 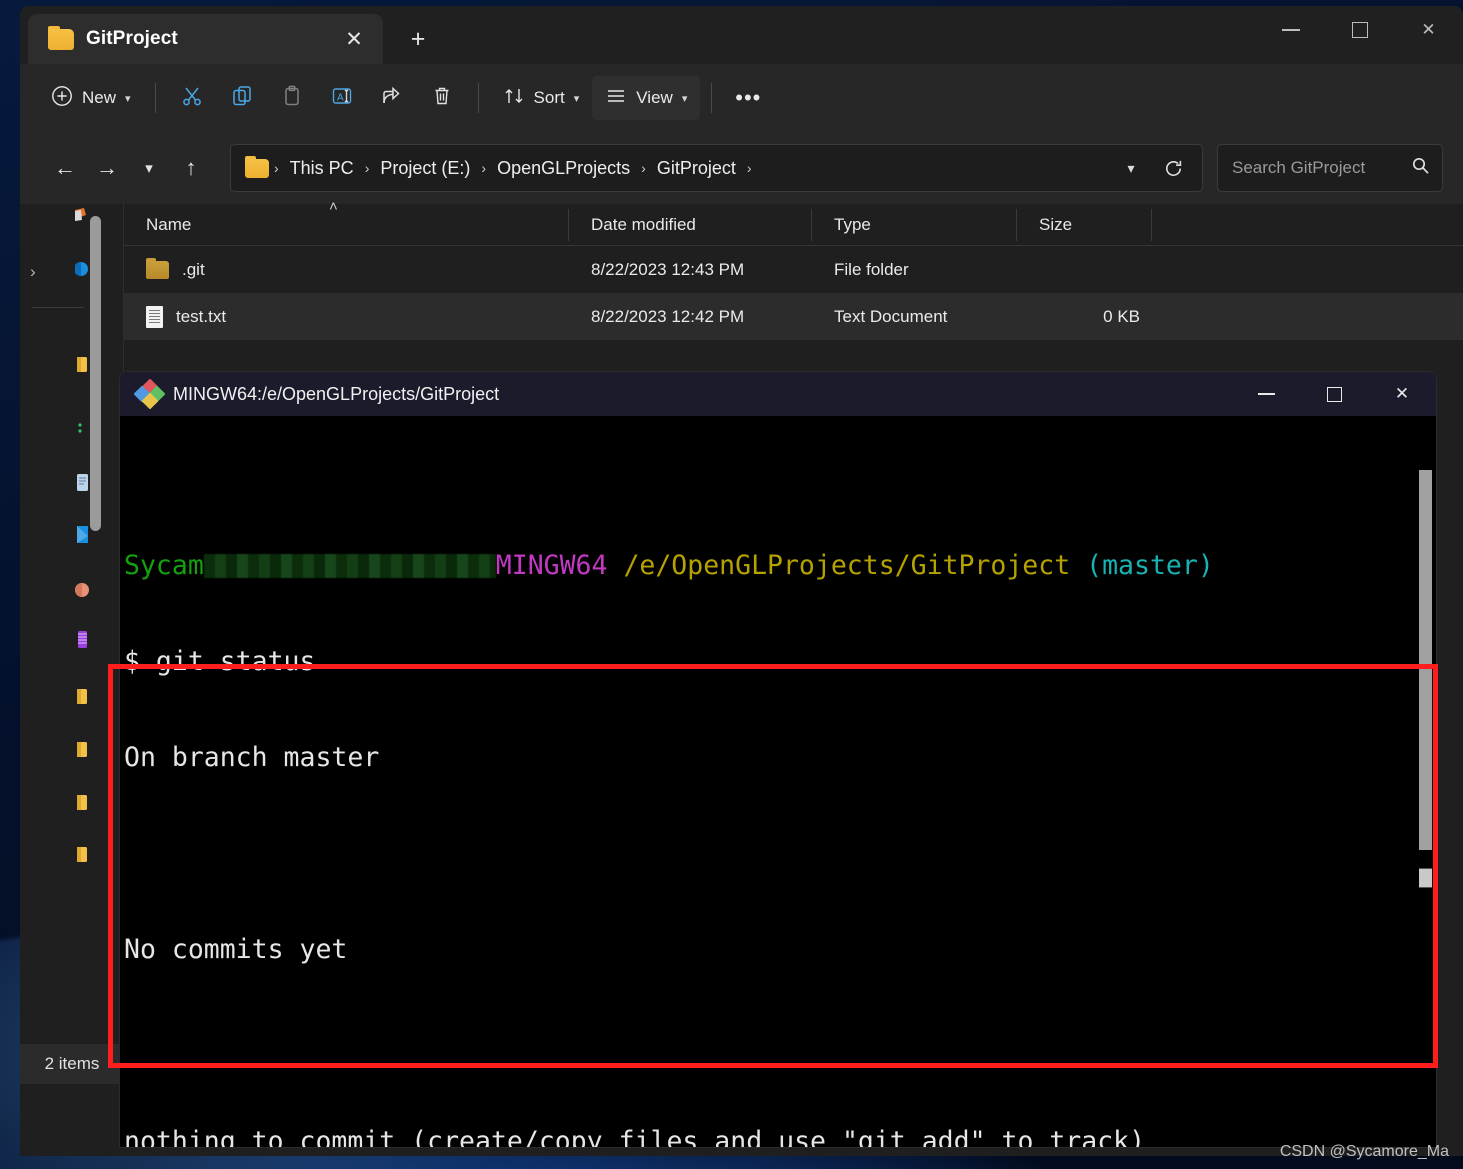 I want to click on nav-item-icon-blue-folder, so click(x=83, y=535).